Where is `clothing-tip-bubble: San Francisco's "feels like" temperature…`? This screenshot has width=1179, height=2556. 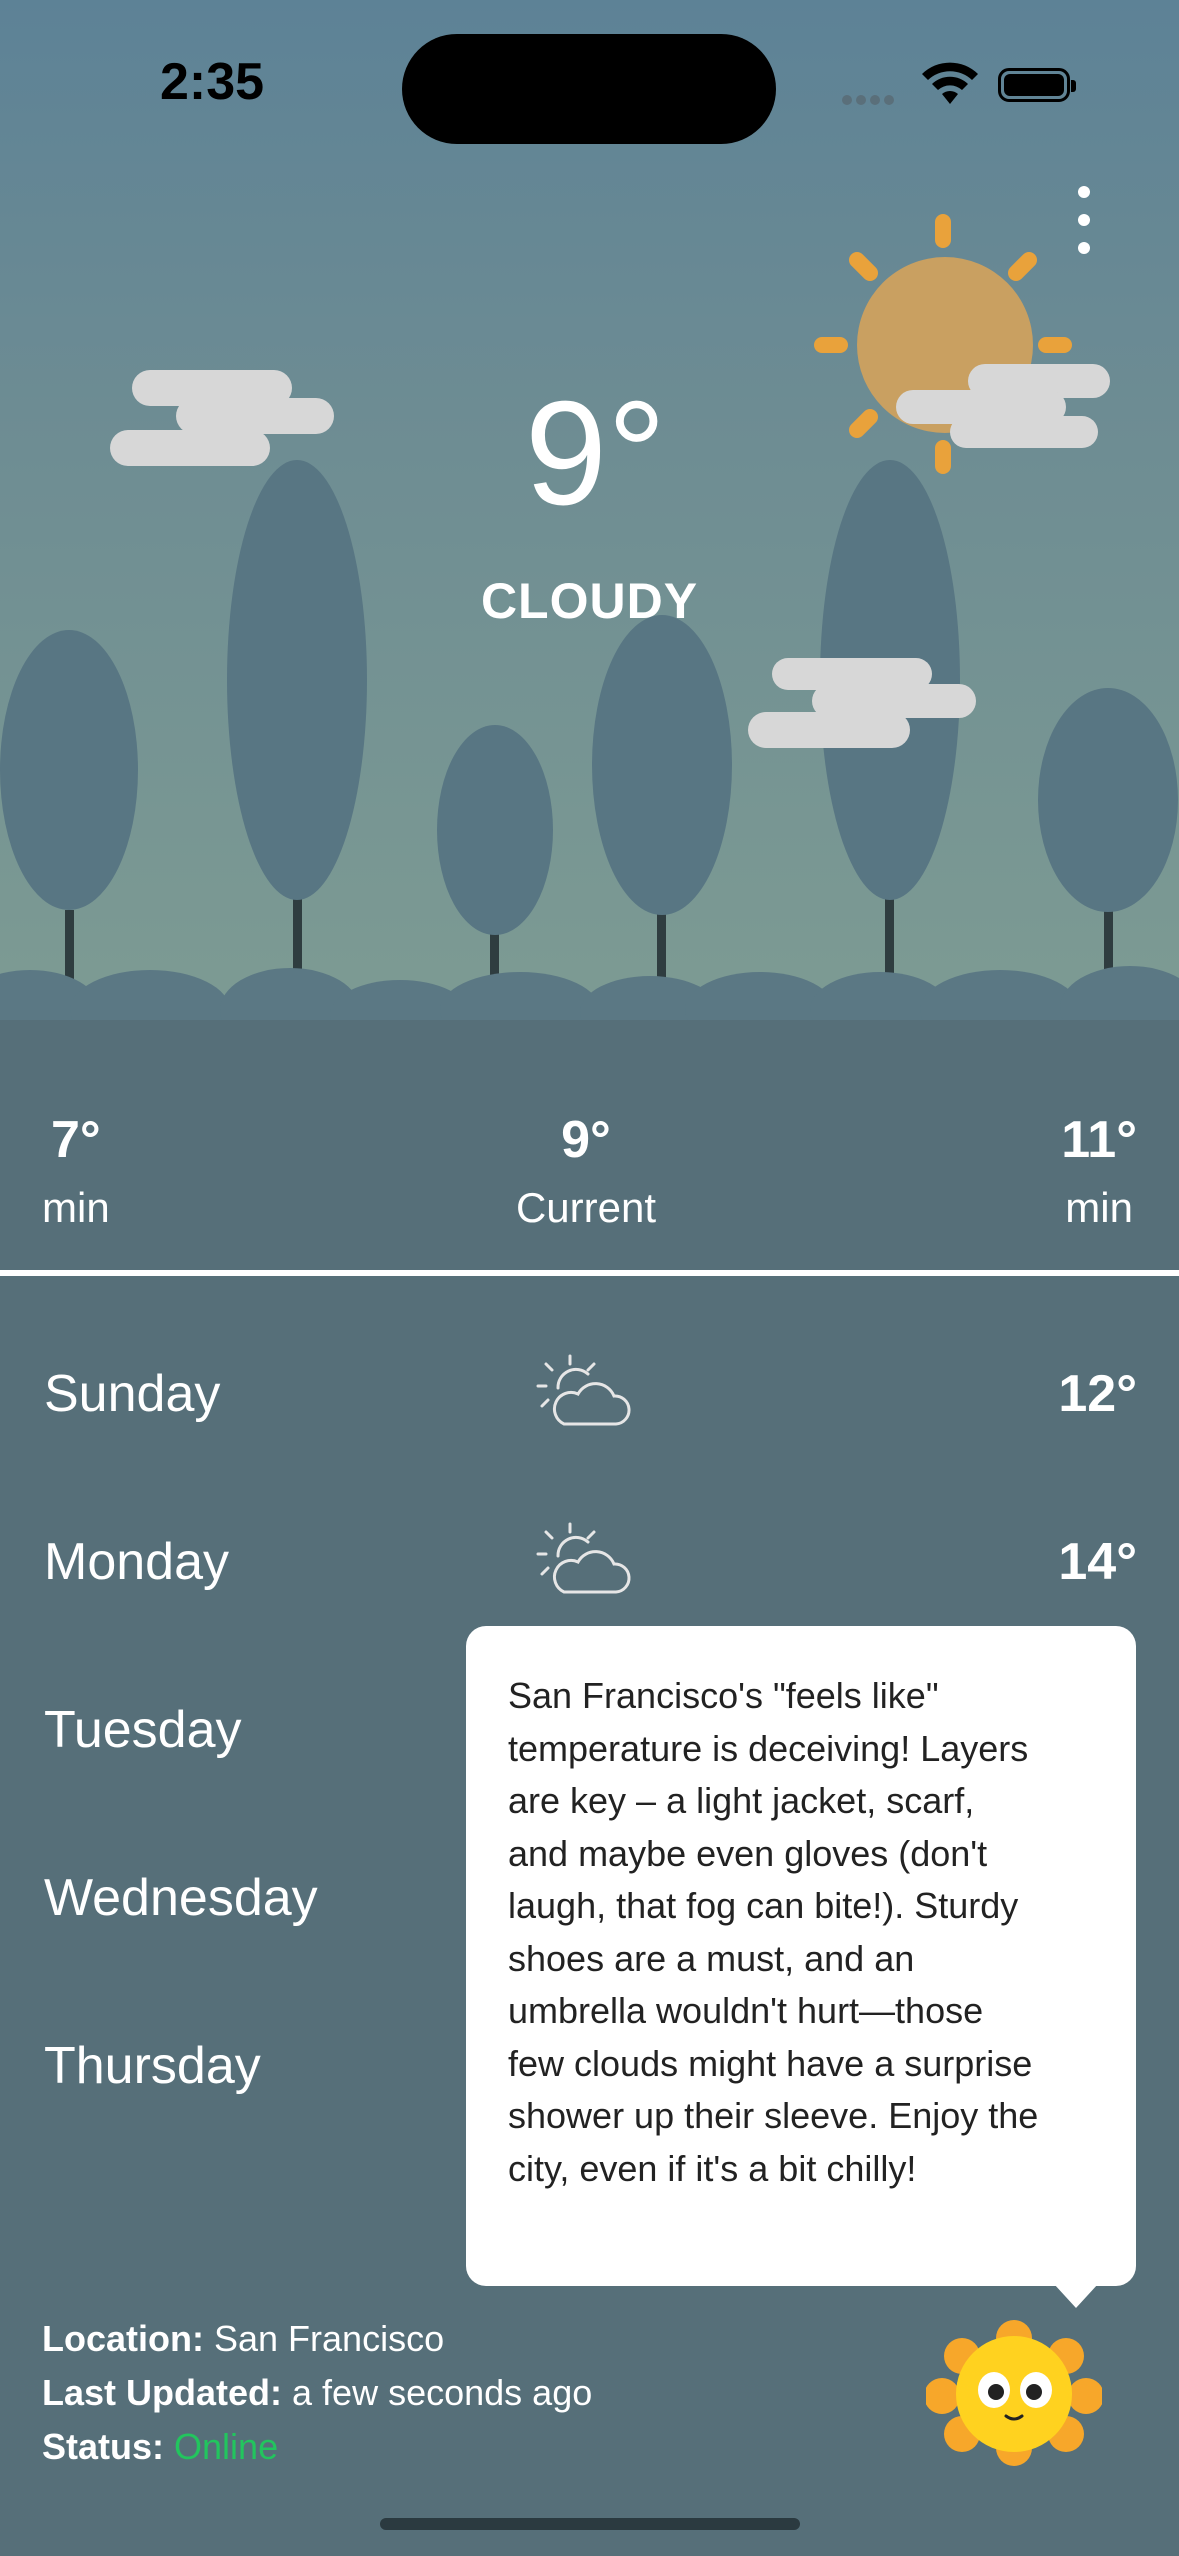
clothing-tip-bubble: San Francisco's "feels like" temperature… is located at coordinates (801, 1956).